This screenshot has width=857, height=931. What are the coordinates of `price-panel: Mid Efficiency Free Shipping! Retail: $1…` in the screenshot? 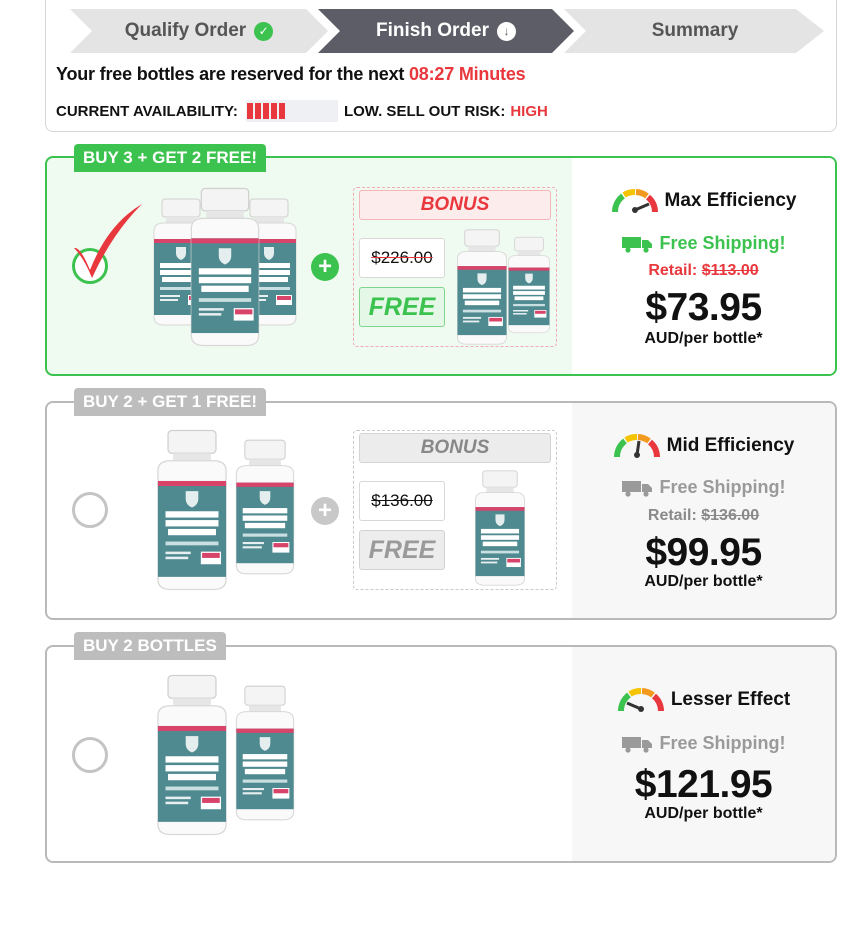 It's located at (703, 510).